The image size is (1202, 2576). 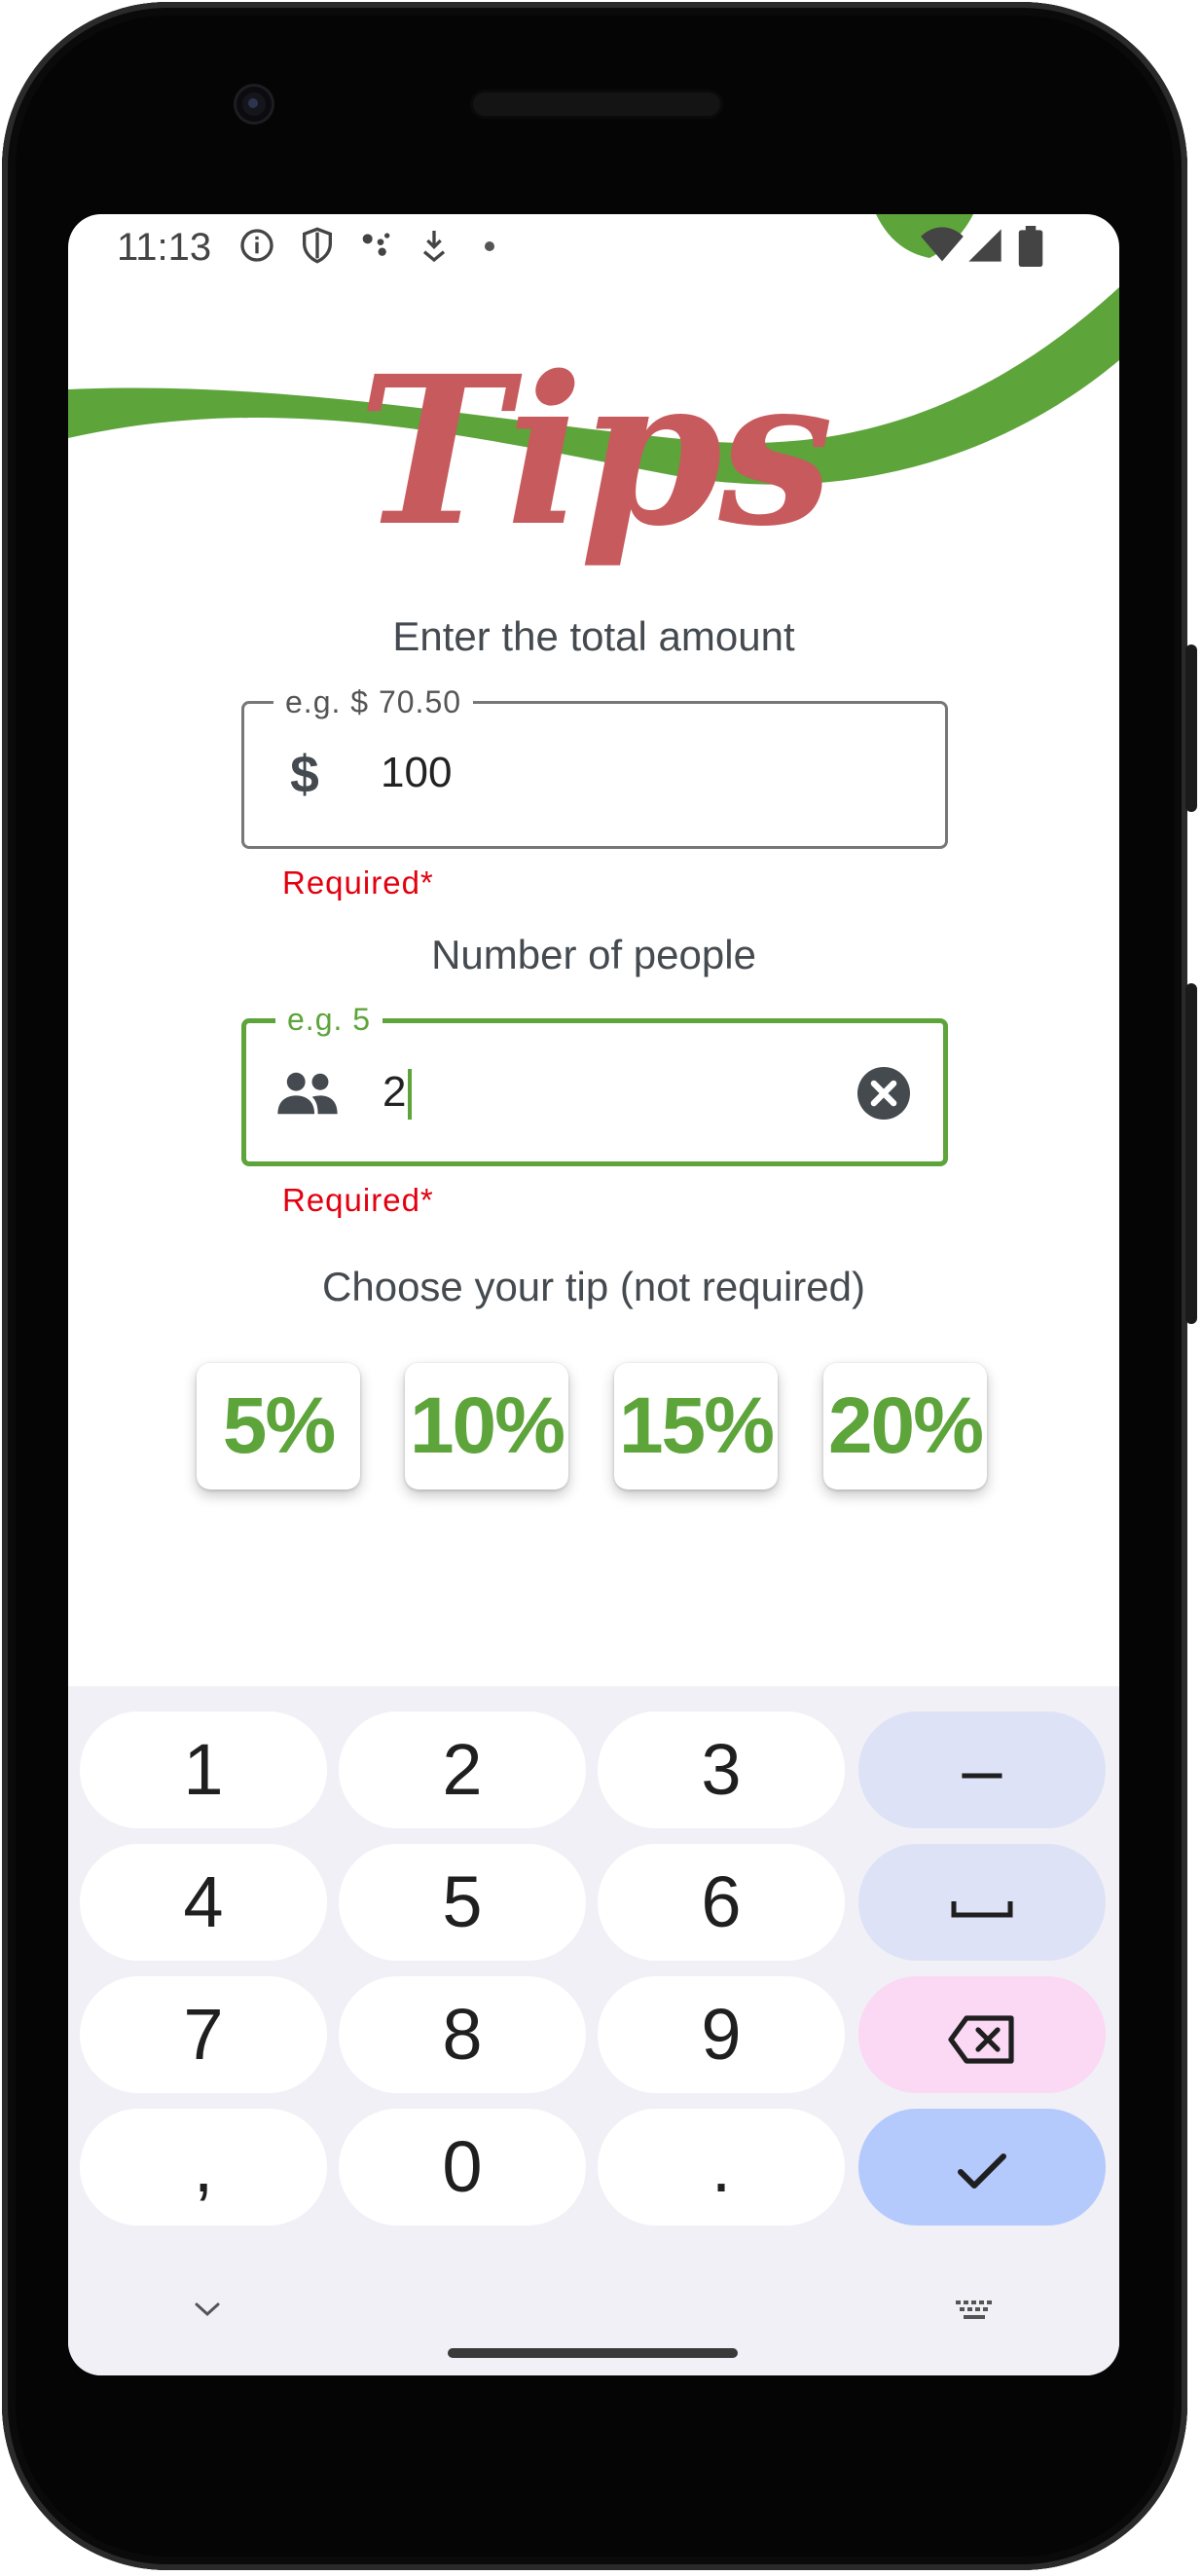 I want to click on people-label: Number of people, so click(x=593, y=954).